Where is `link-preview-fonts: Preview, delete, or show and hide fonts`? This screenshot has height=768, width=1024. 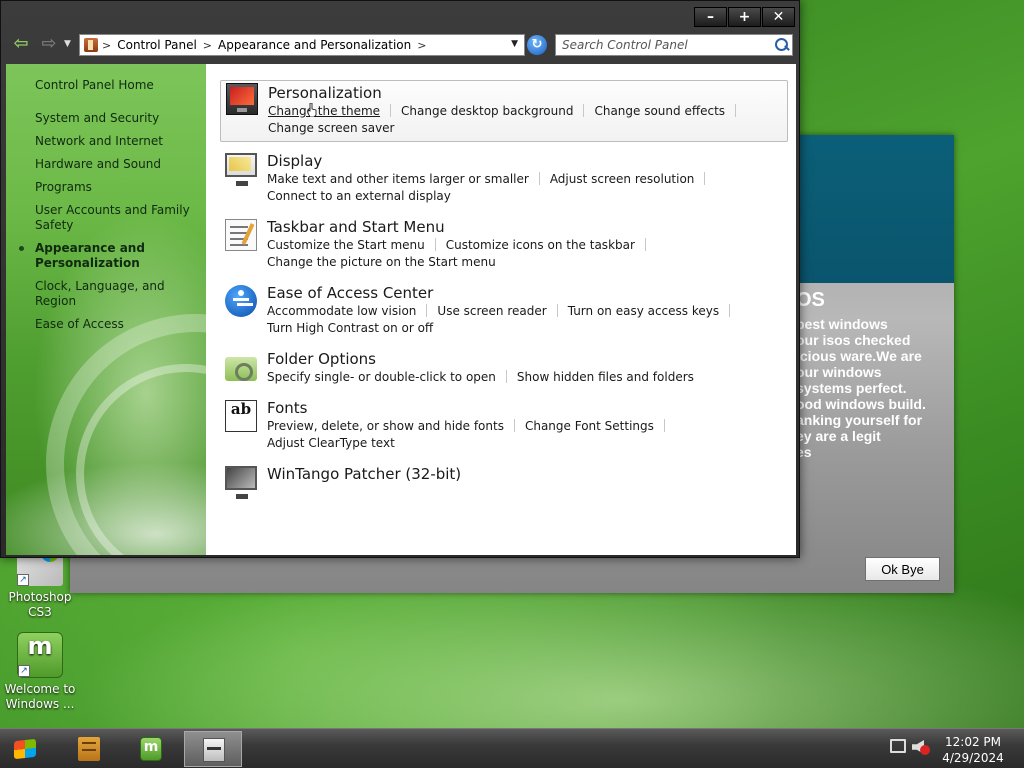 link-preview-fonts: Preview, delete, or show and hide fonts is located at coordinates (385, 426).